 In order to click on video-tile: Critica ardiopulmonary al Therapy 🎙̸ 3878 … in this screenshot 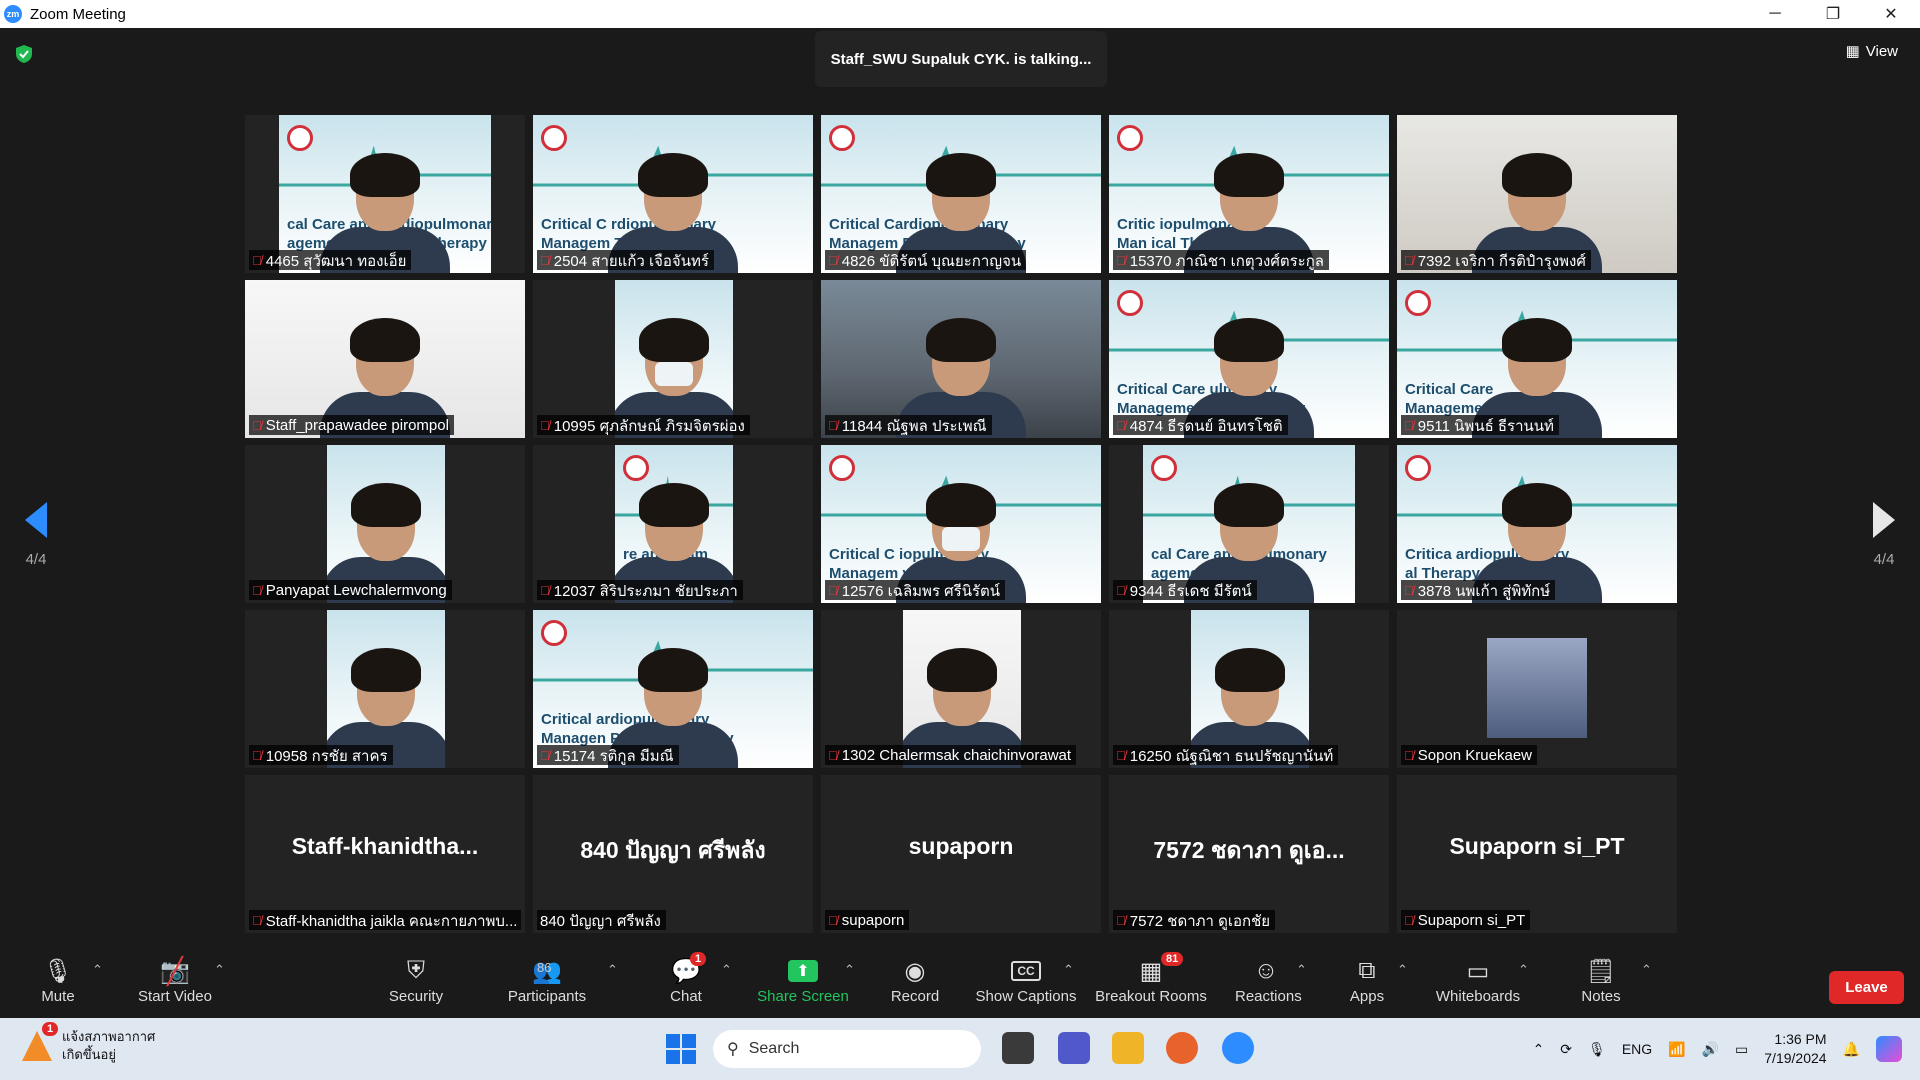, I will do `click(1537, 524)`.